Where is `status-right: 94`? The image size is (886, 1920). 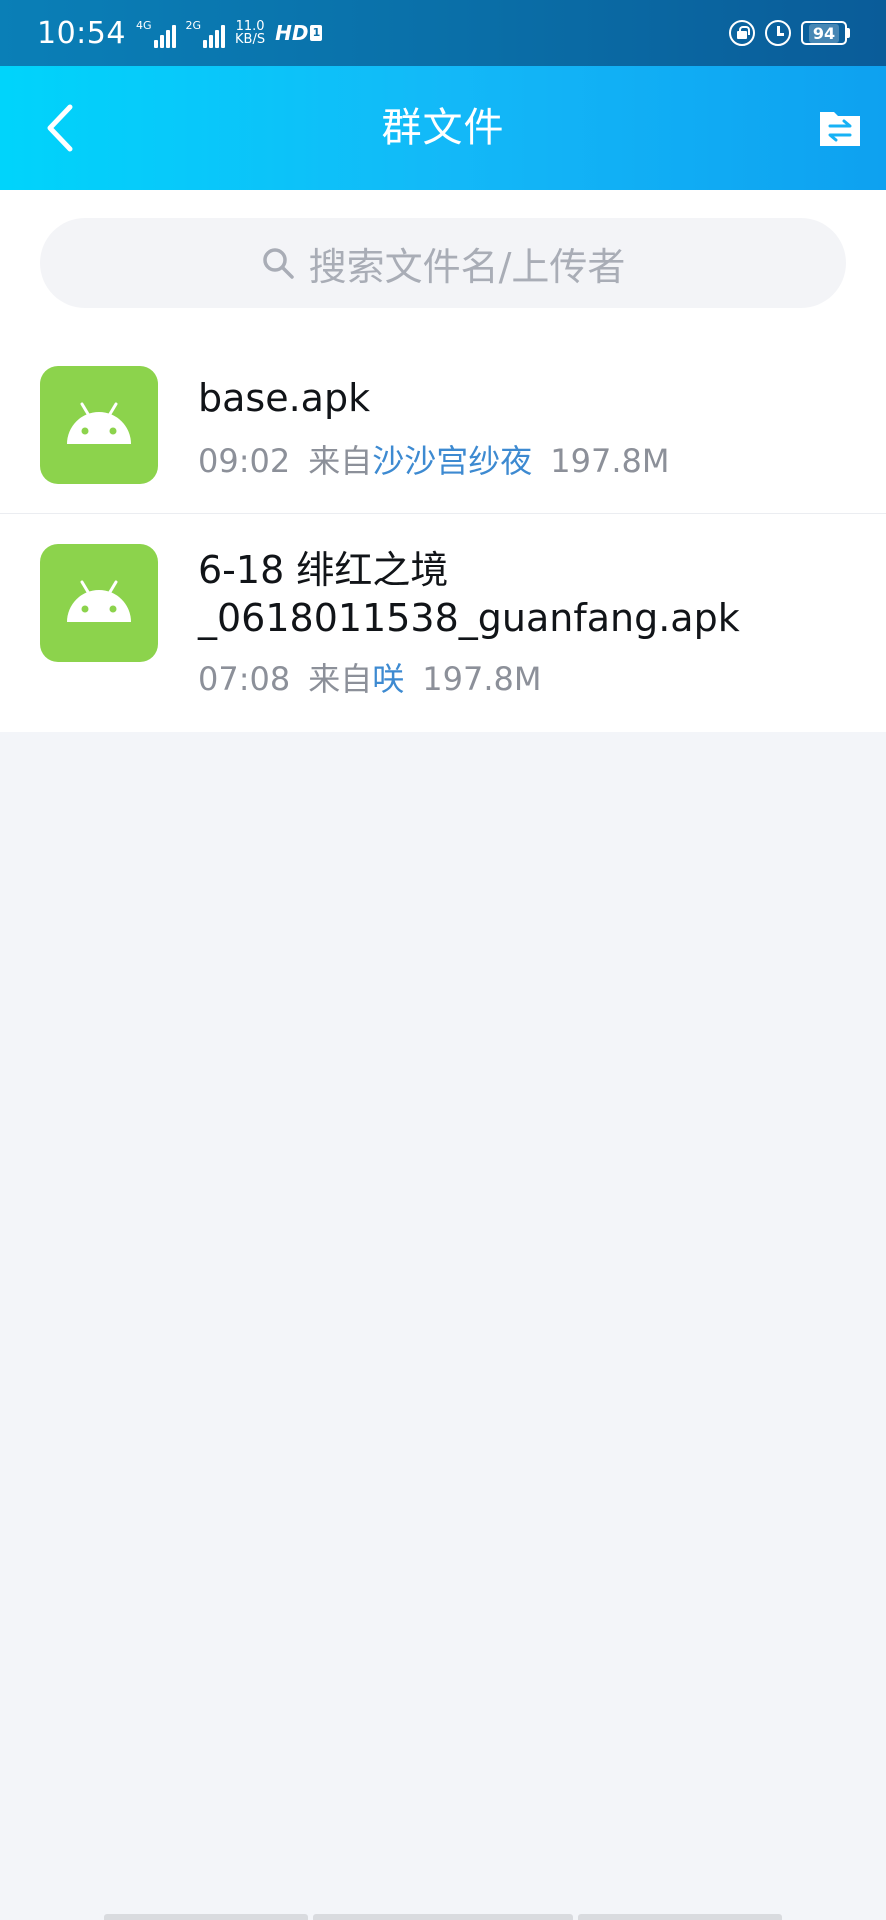 status-right: 94 is located at coordinates (789, 33).